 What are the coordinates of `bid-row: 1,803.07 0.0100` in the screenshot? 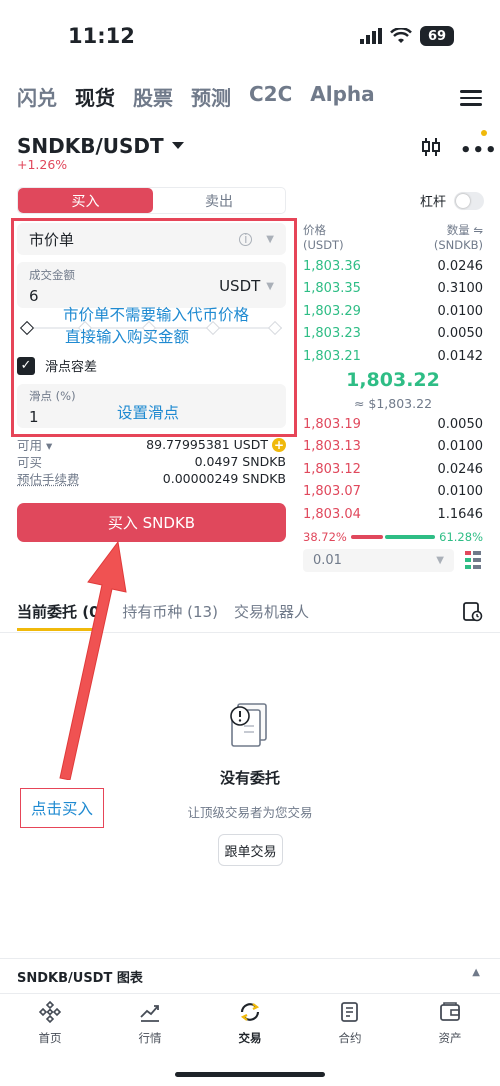 It's located at (393, 492).